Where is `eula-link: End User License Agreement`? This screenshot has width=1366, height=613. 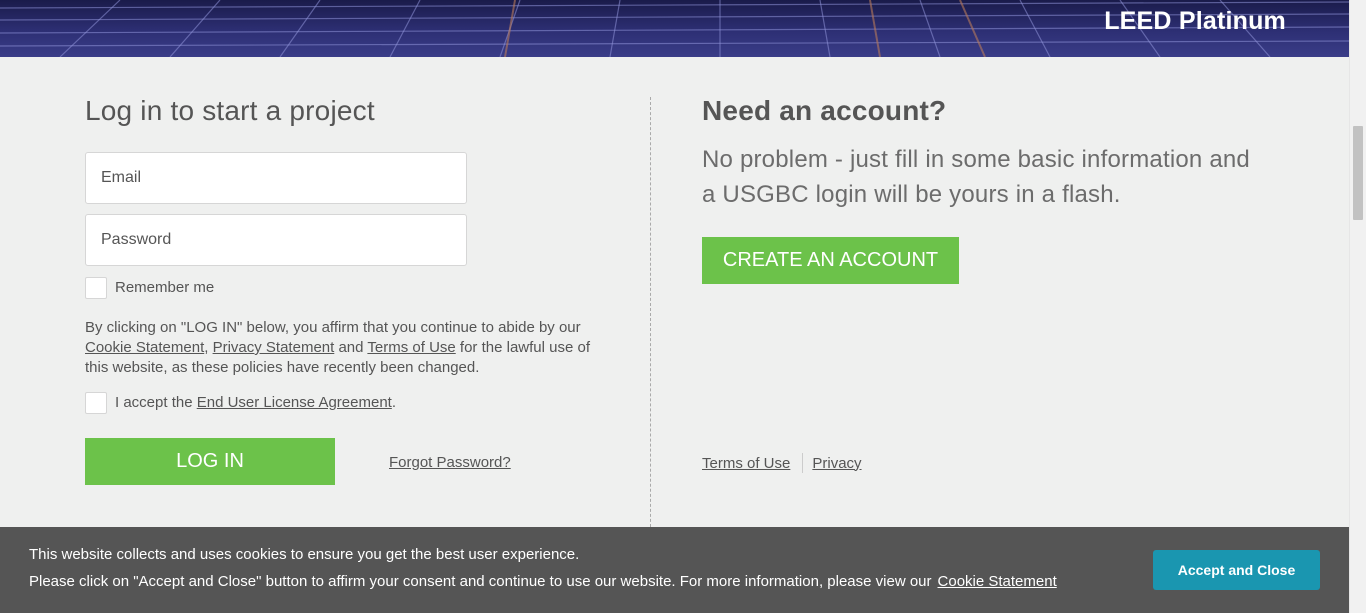
eula-link: End User License Agreement is located at coordinates (294, 402).